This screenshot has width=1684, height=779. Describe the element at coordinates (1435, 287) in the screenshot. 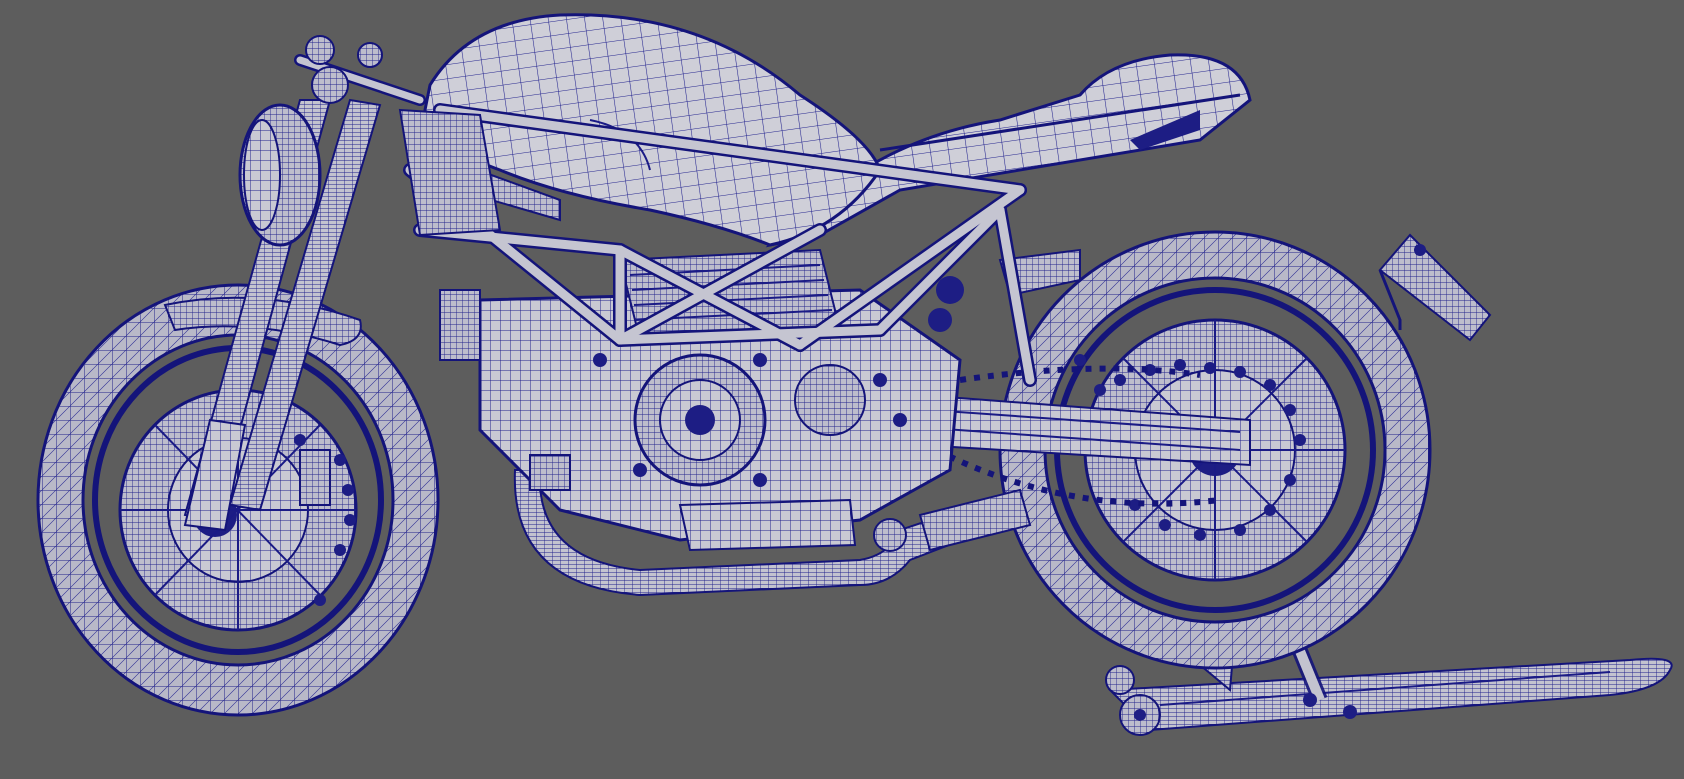

I see `license-plate-bracket` at that location.